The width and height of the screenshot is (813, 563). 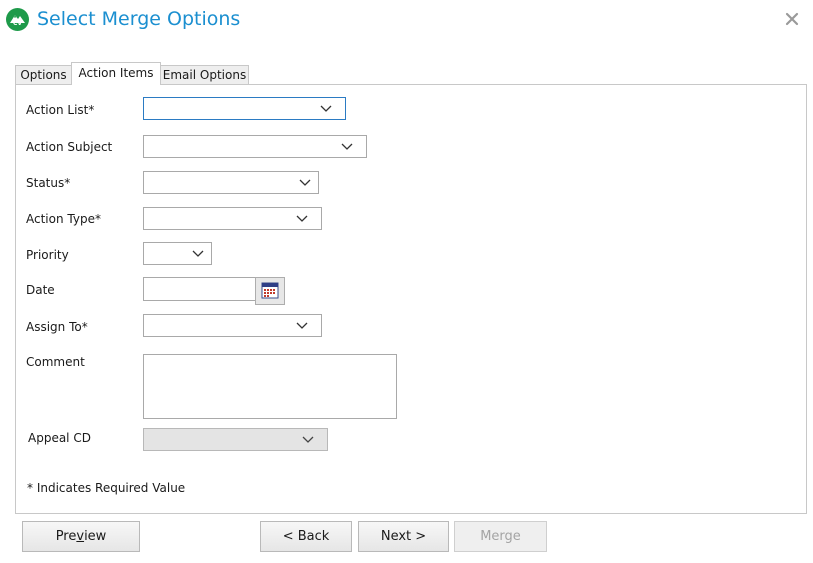 I want to click on status-dropdown, so click(x=231, y=182).